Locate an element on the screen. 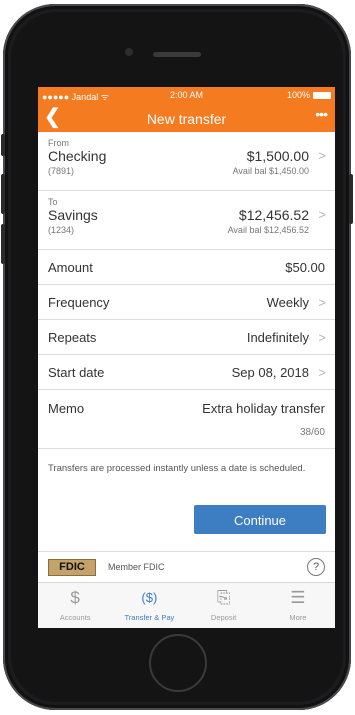 The image size is (355, 715). repeats-label: Repeats is located at coordinates (72, 337).